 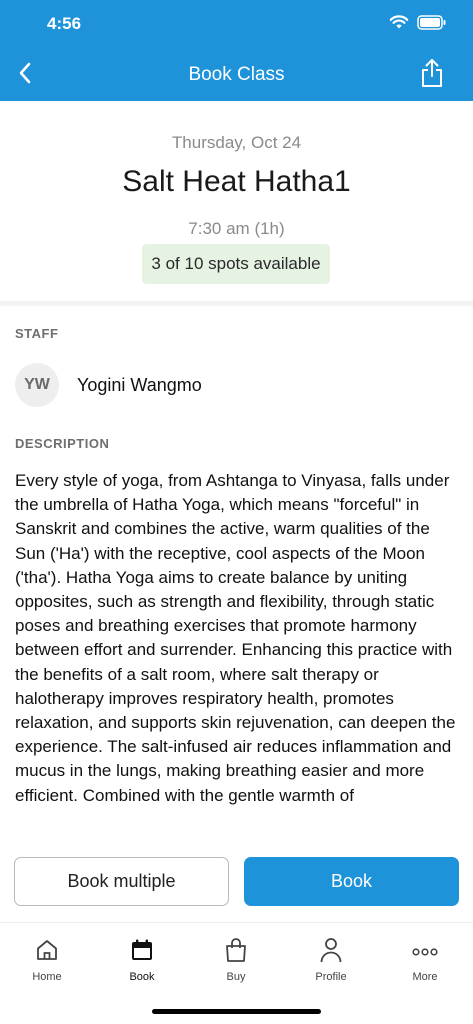 What do you see at coordinates (399, 24) in the screenshot?
I see `wifi-icon` at bounding box center [399, 24].